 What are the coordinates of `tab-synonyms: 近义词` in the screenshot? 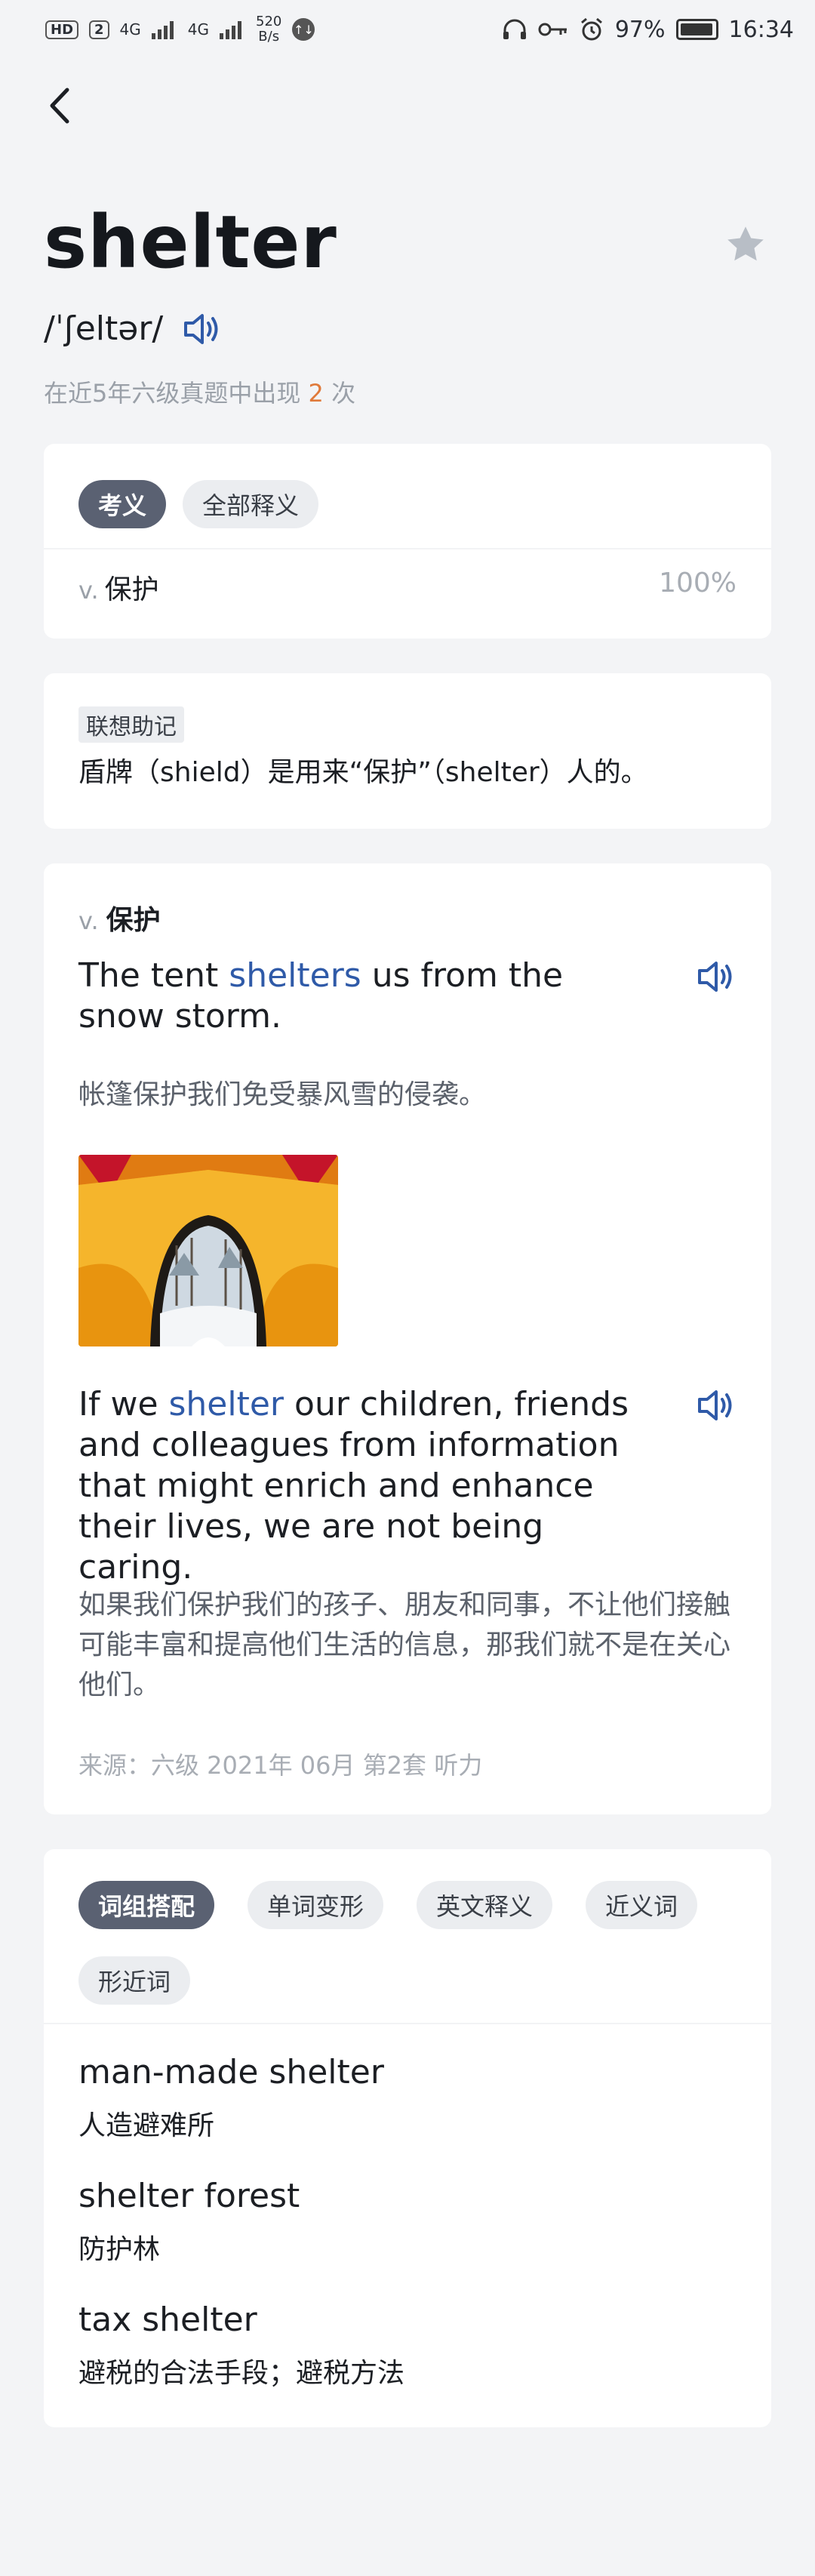 It's located at (642, 1905).